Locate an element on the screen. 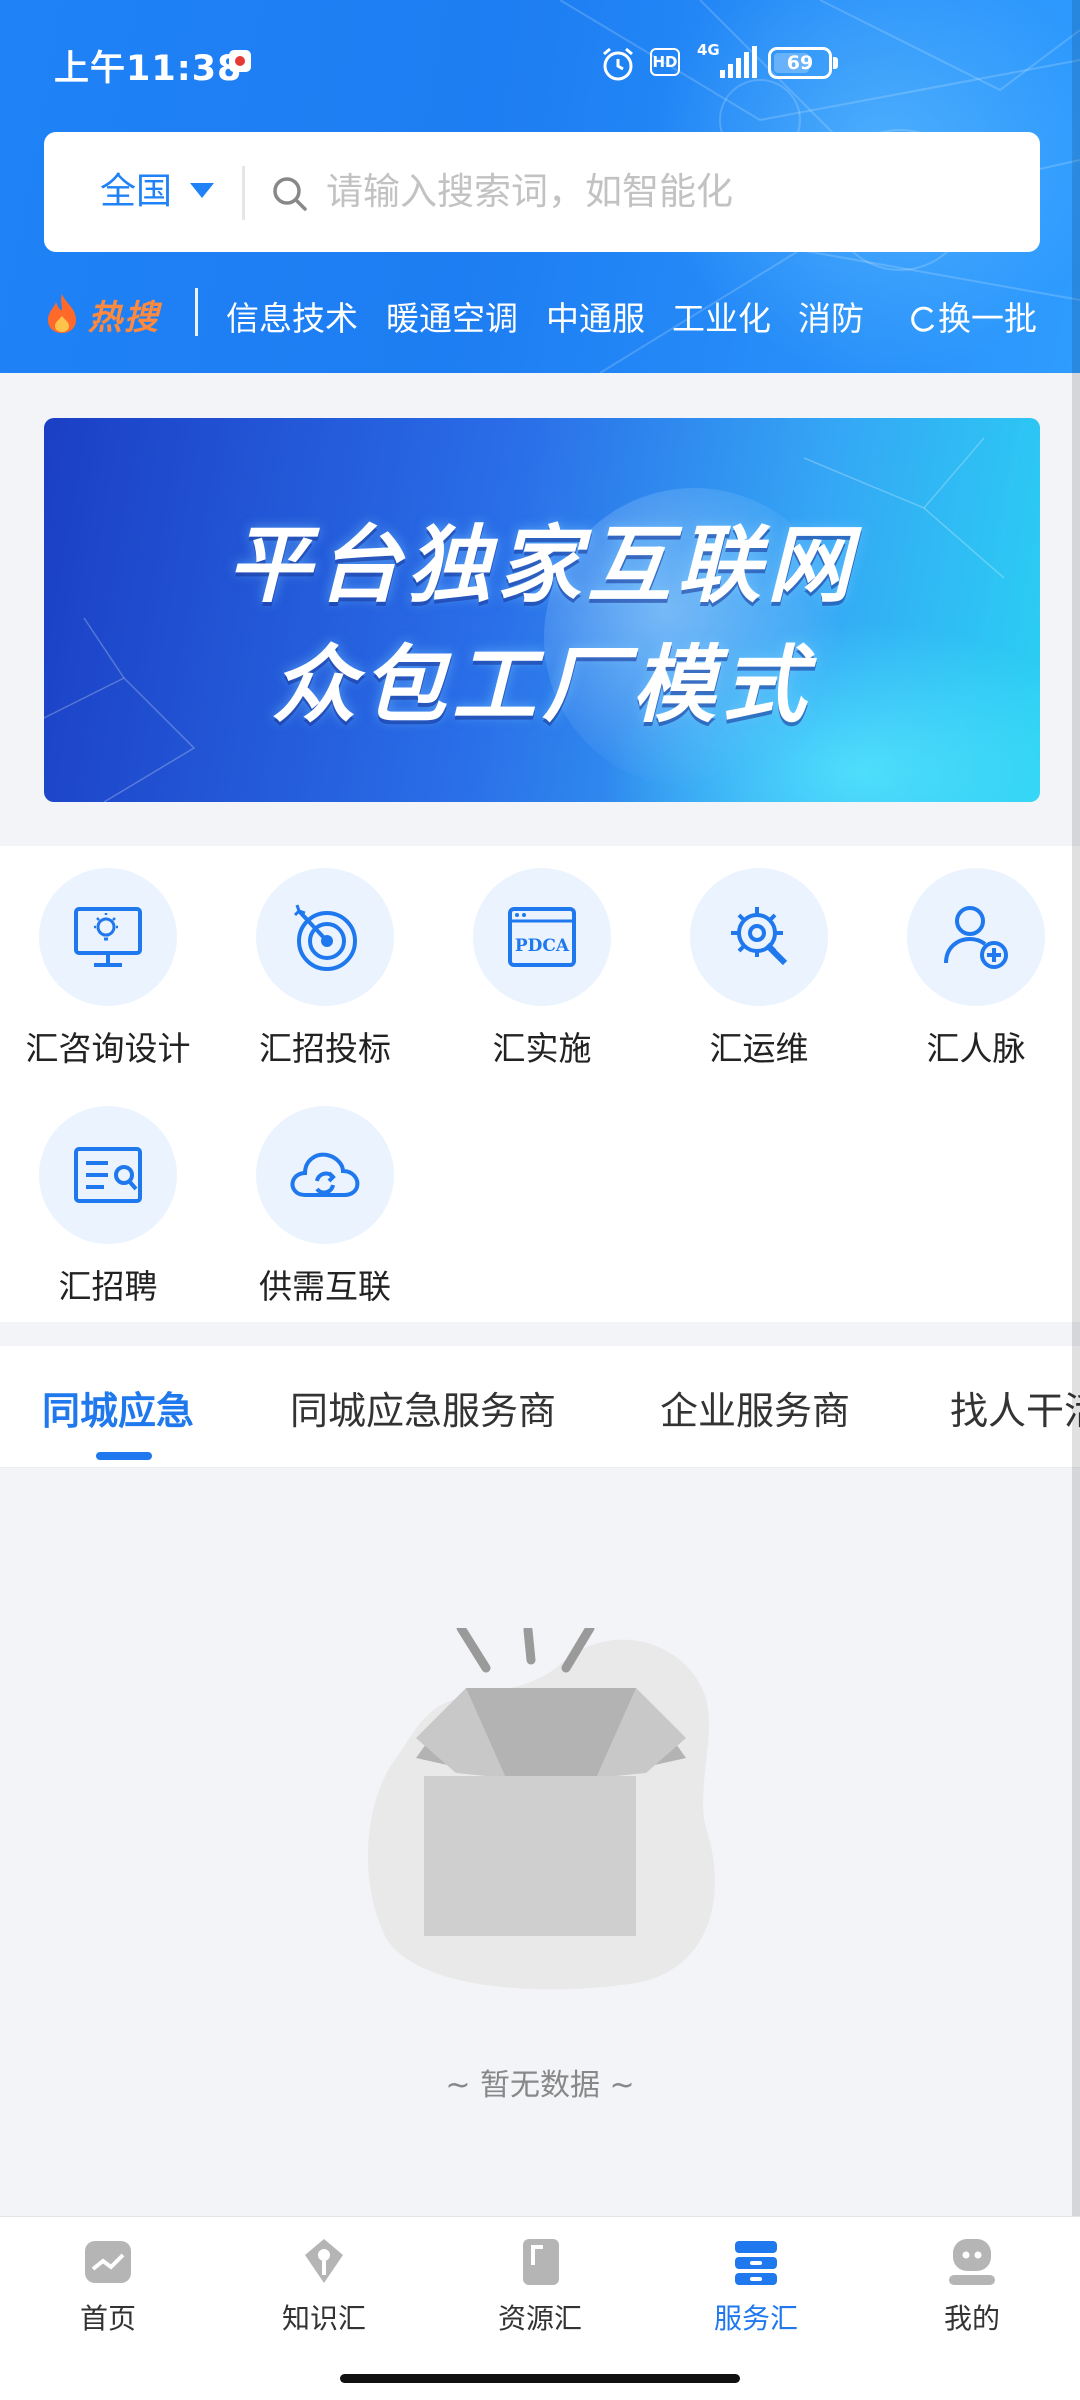 Image resolution: width=1080 pixels, height=2400 pixels. service-label: 汇招投标 is located at coordinates (325, 1048).